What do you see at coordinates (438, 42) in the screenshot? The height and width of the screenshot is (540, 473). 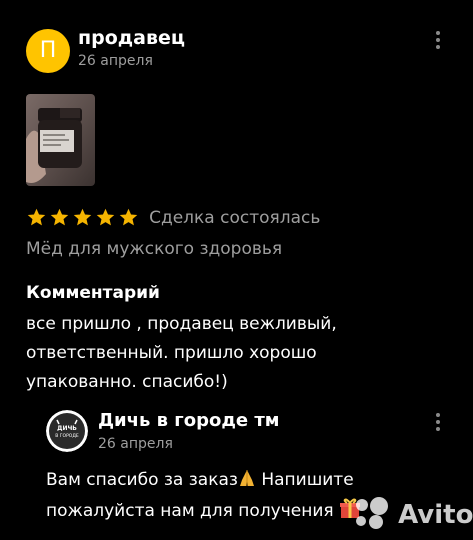 I see `more-options-icon` at bounding box center [438, 42].